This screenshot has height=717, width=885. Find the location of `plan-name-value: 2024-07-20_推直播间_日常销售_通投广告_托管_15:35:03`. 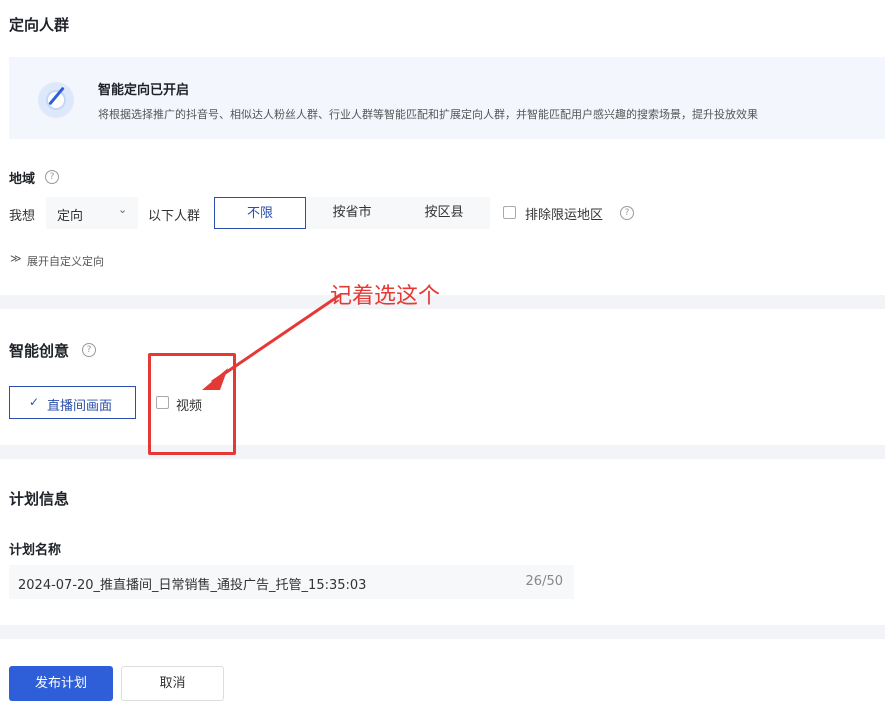

plan-name-value: 2024-07-20_推直播间_日常销售_通投广告_托管_15:35:03 is located at coordinates (192, 585).